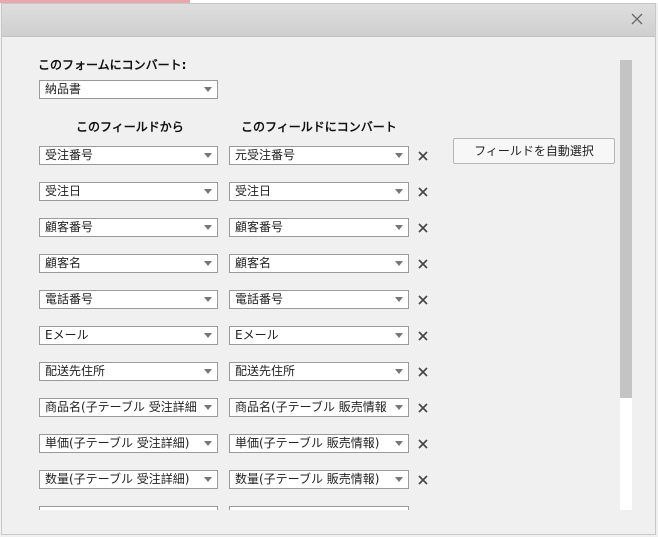 The width and height of the screenshot is (658, 537). What do you see at coordinates (319, 371) in the screenshot?
I see `field-select-to: 配送先住所` at bounding box center [319, 371].